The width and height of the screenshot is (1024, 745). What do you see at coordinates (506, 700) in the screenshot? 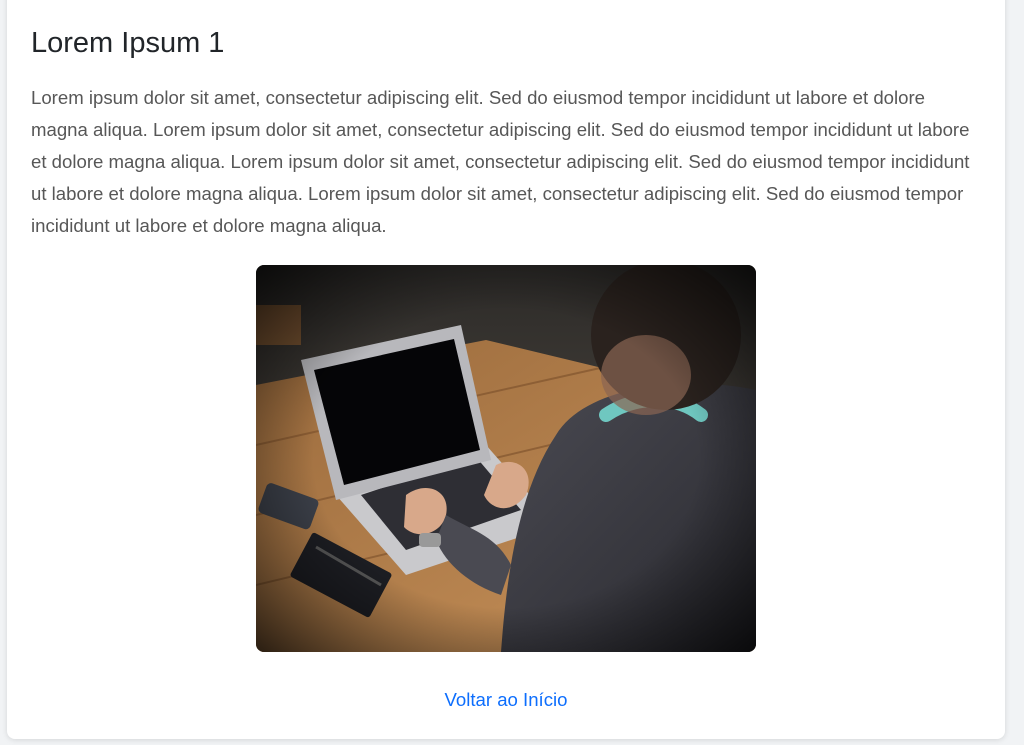
I see `back-to-home-link: Voltar ao Início` at bounding box center [506, 700].